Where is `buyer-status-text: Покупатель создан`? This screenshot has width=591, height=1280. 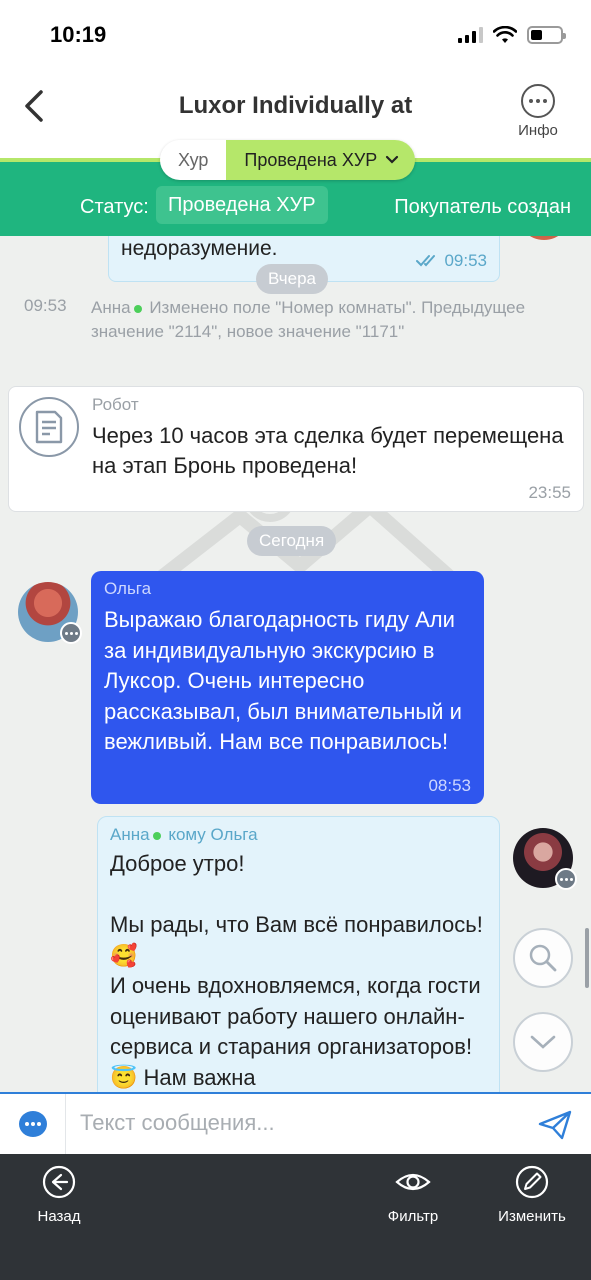
buyer-status-text: Покупатель создан is located at coordinates (482, 207).